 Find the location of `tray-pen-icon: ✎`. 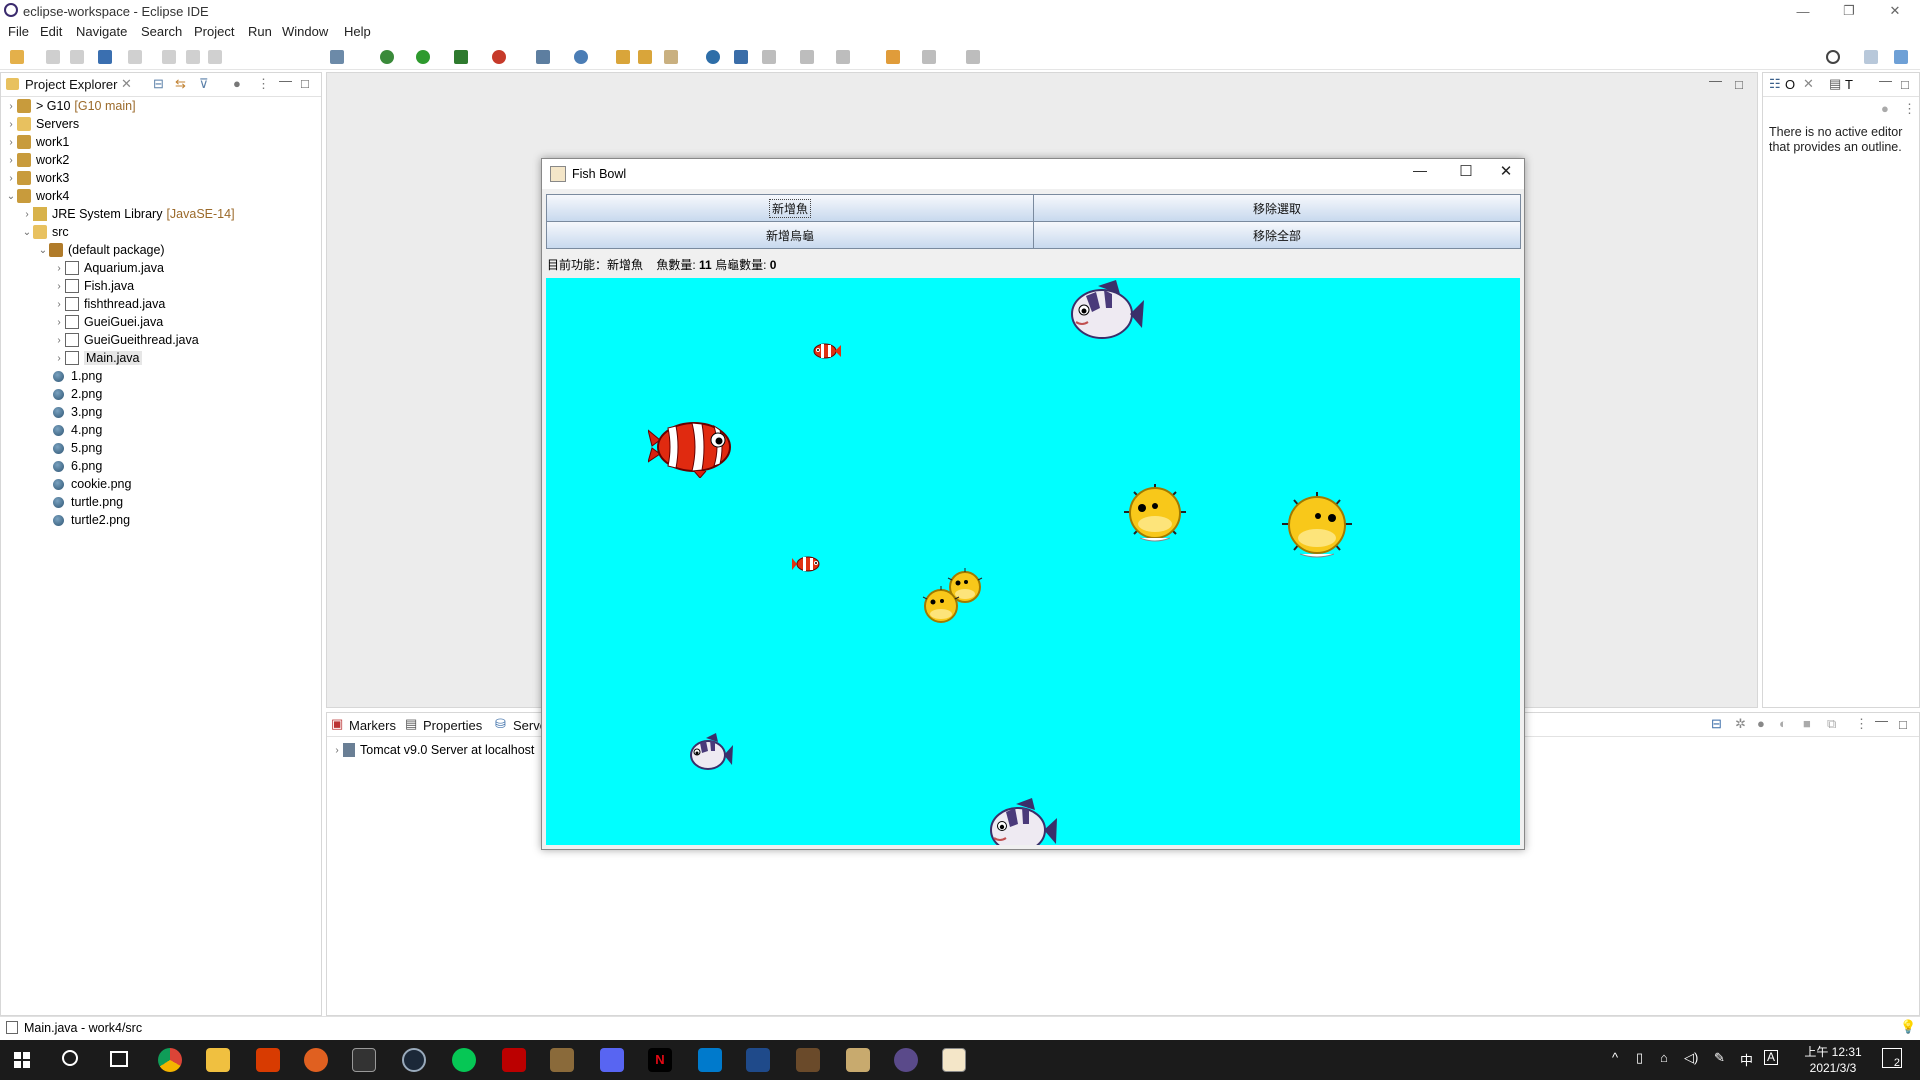

tray-pen-icon: ✎ is located at coordinates (1719, 1058).